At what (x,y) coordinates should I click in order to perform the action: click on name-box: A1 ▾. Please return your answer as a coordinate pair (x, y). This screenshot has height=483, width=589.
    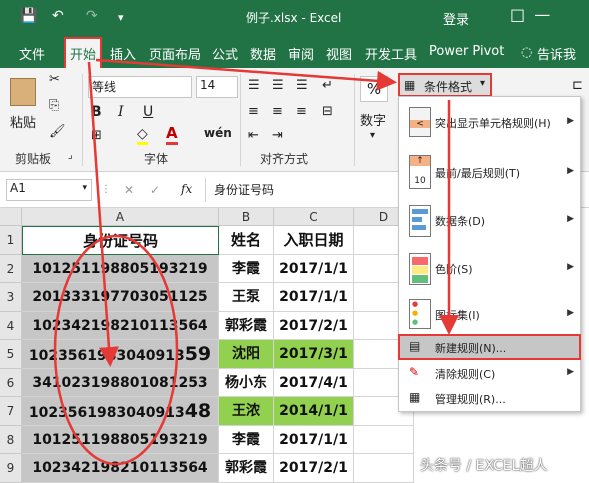
    Looking at the image, I should click on (49, 190).